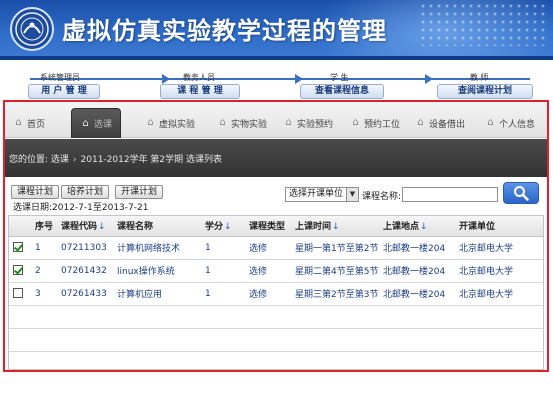 This screenshot has width=553, height=415. I want to click on tab-workstation-booking: ⌂ 预约工位, so click(375, 123).